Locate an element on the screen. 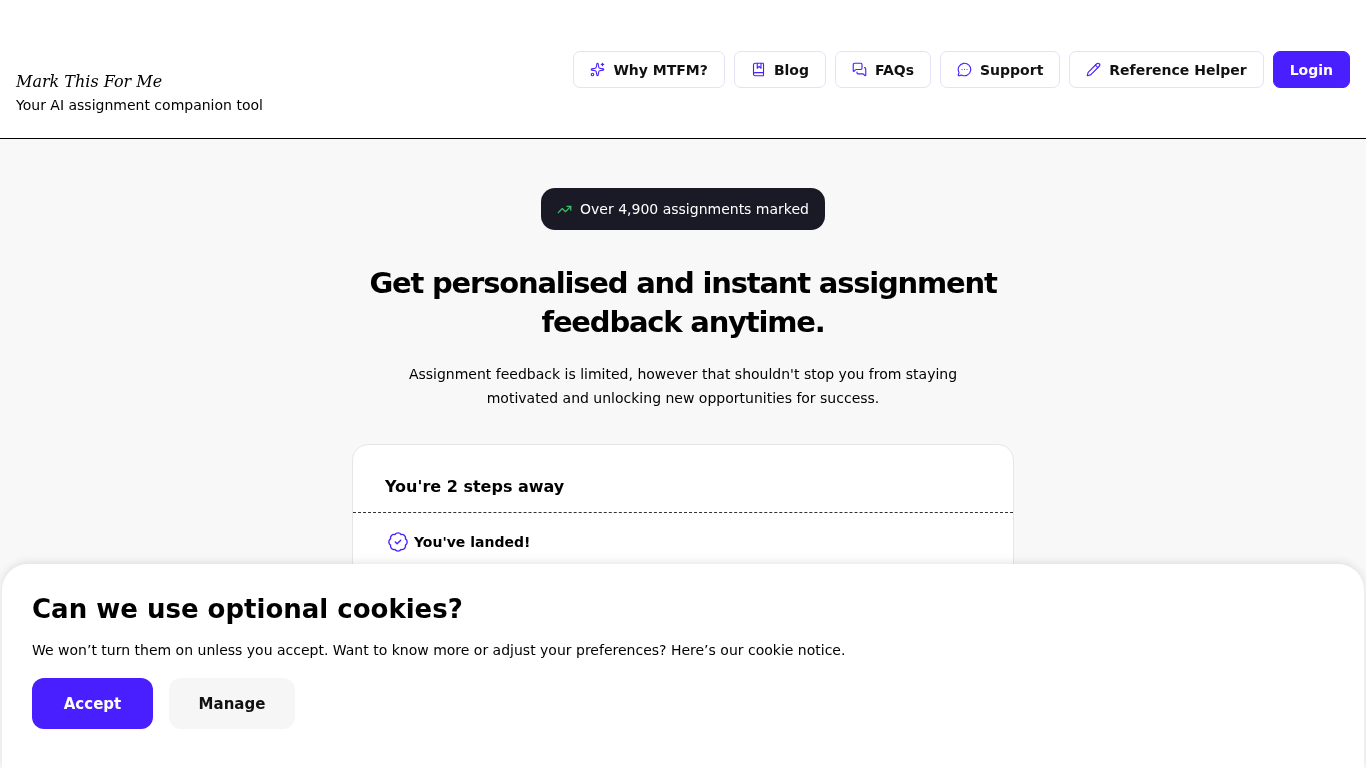 The image size is (1366, 768). bookmark-book-icon is located at coordinates (758, 69).